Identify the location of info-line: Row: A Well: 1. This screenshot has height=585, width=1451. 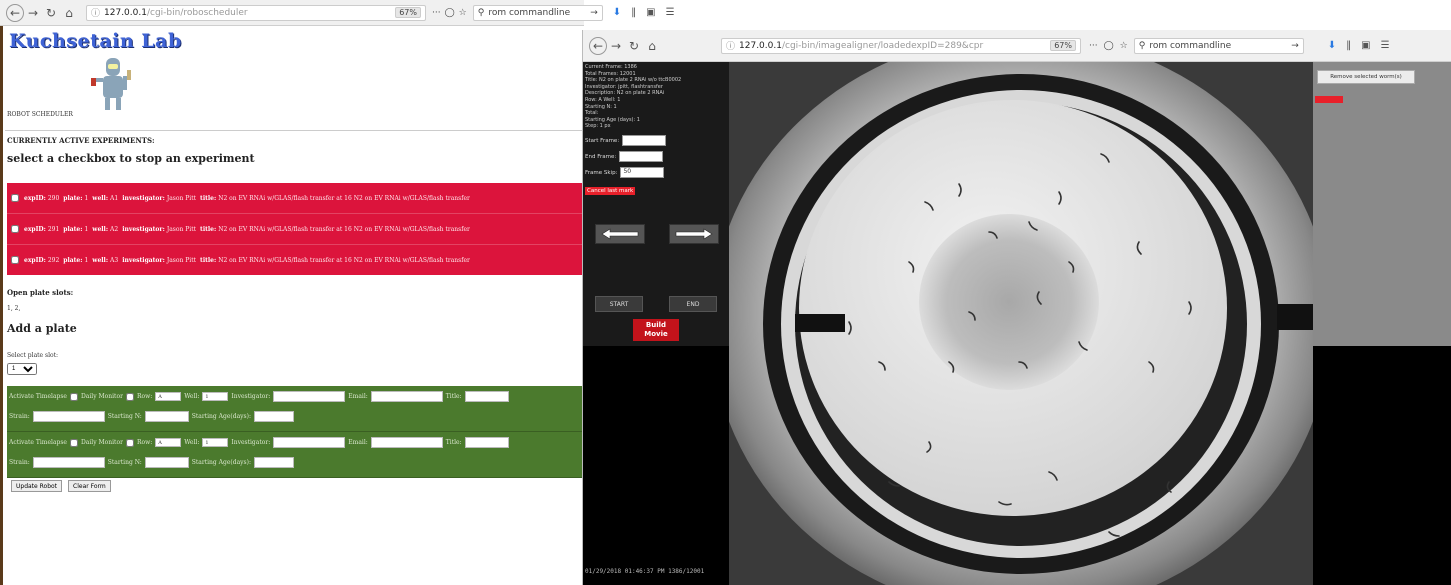
(603, 99).